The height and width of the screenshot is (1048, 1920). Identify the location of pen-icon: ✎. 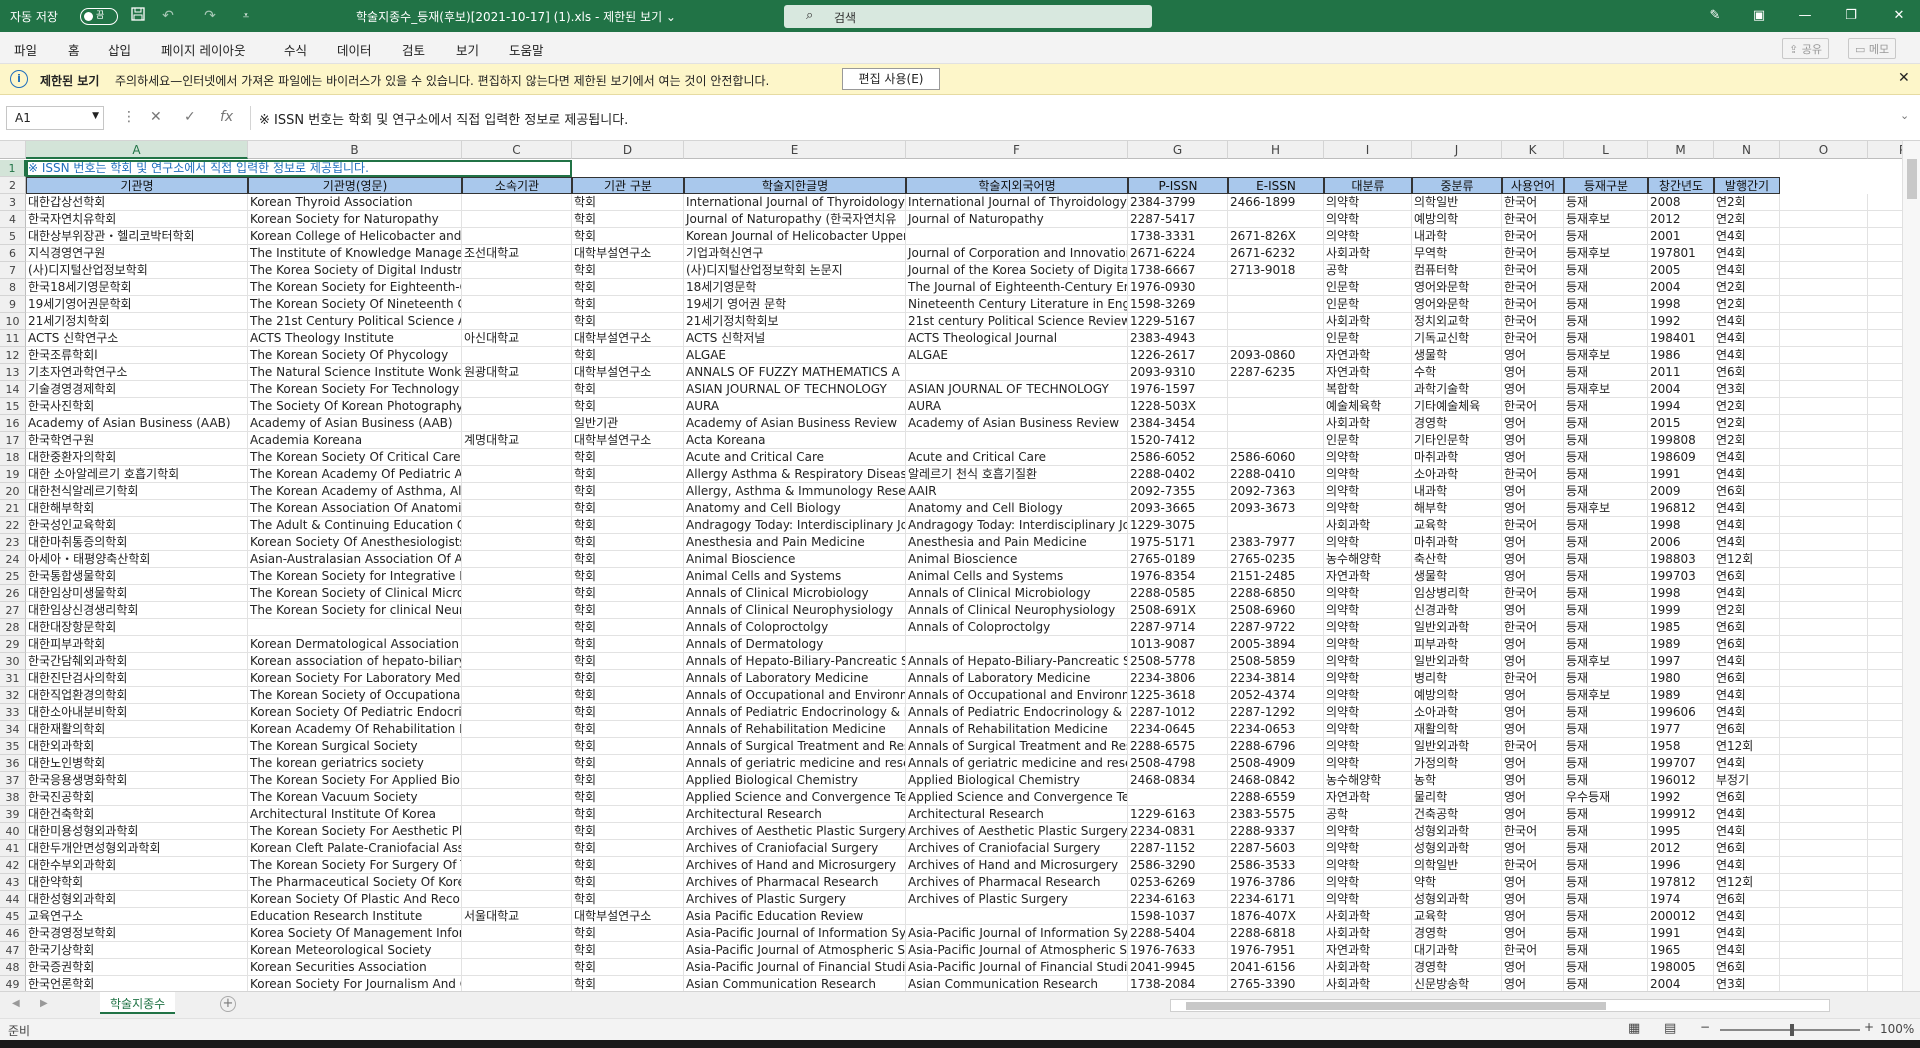
(1715, 16).